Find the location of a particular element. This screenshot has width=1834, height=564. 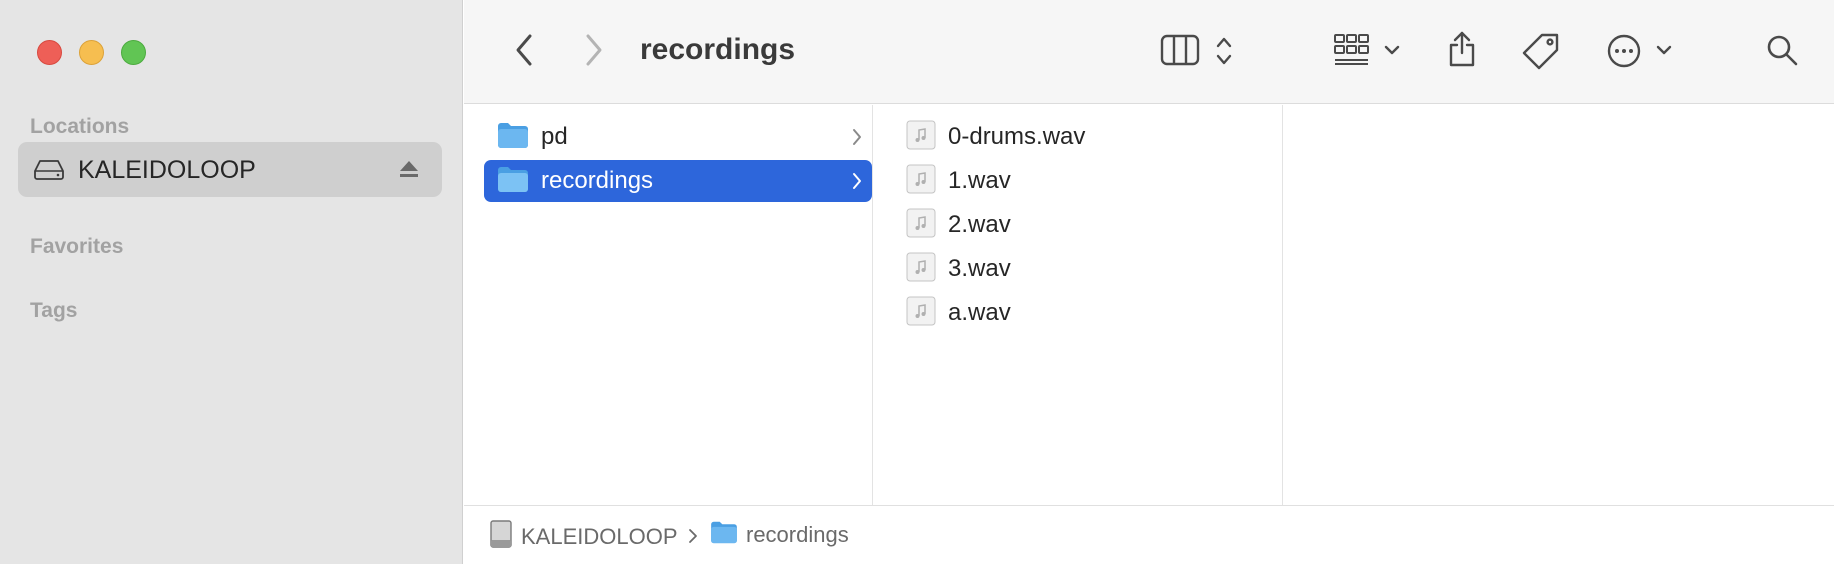

item-label: 3.wav is located at coordinates (979, 268).